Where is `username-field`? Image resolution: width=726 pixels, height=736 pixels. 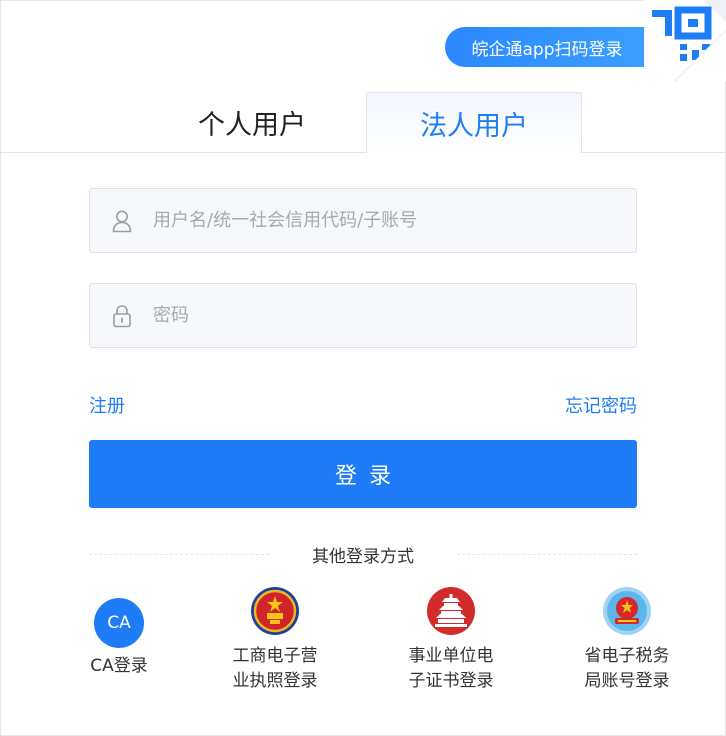 username-field is located at coordinates (363, 220).